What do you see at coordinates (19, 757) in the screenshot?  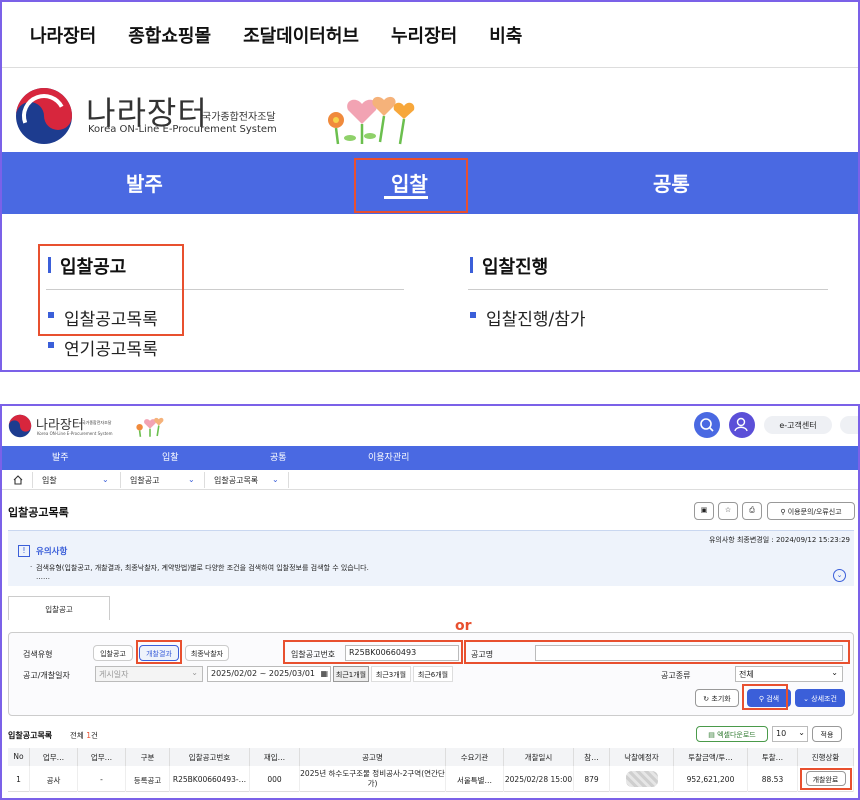 I see `col-header-no: No` at bounding box center [19, 757].